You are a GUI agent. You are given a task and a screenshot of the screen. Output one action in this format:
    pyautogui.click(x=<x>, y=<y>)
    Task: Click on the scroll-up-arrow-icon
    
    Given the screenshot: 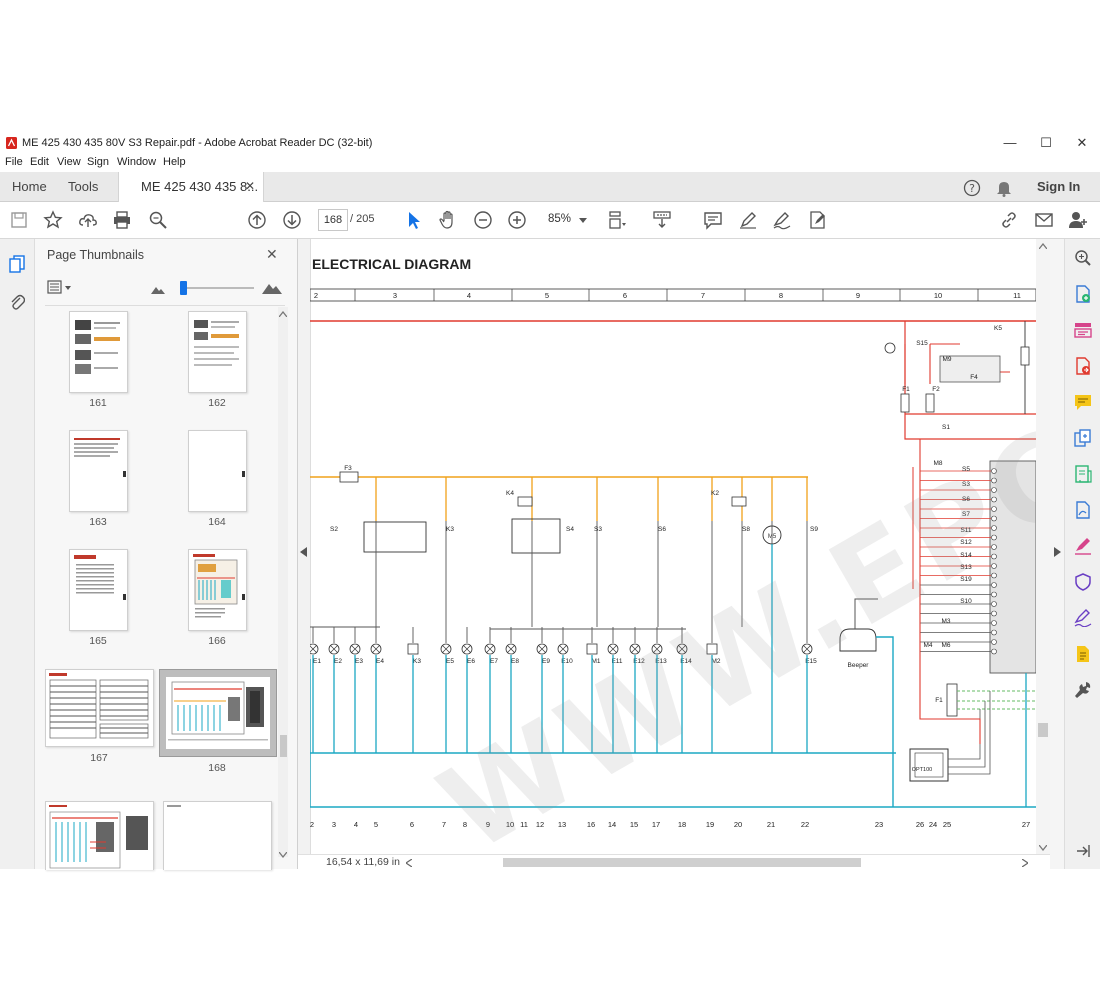 What is the action you would take?
    pyautogui.click(x=1043, y=246)
    